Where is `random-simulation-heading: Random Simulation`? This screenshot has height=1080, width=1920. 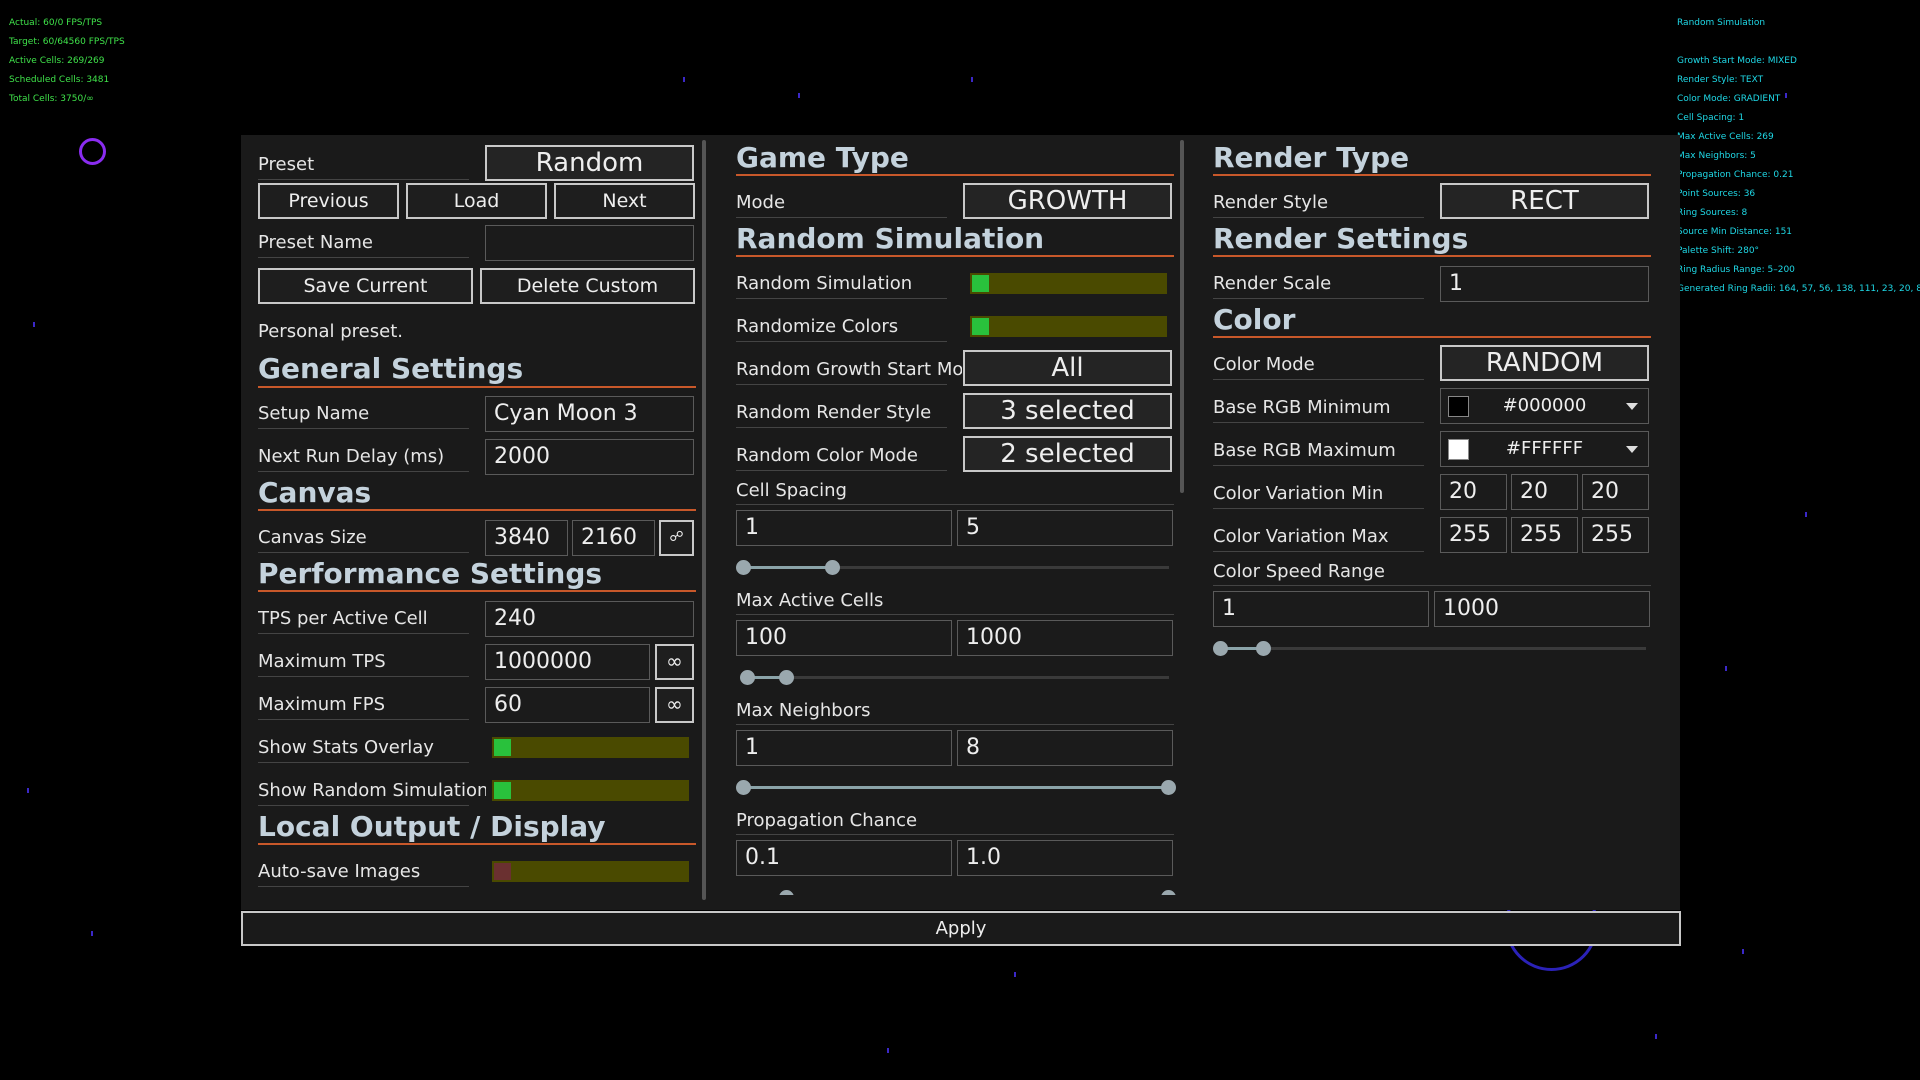 random-simulation-heading: Random Simulation is located at coordinates (890, 238).